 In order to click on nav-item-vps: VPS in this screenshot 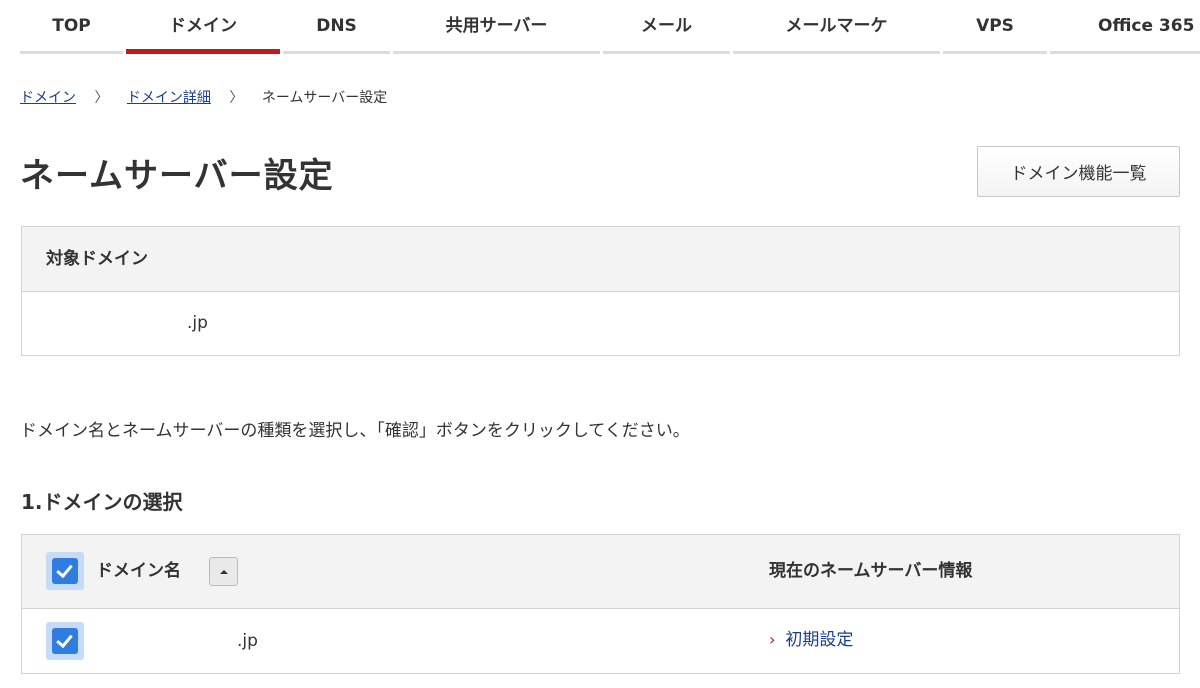, I will do `click(995, 27)`.